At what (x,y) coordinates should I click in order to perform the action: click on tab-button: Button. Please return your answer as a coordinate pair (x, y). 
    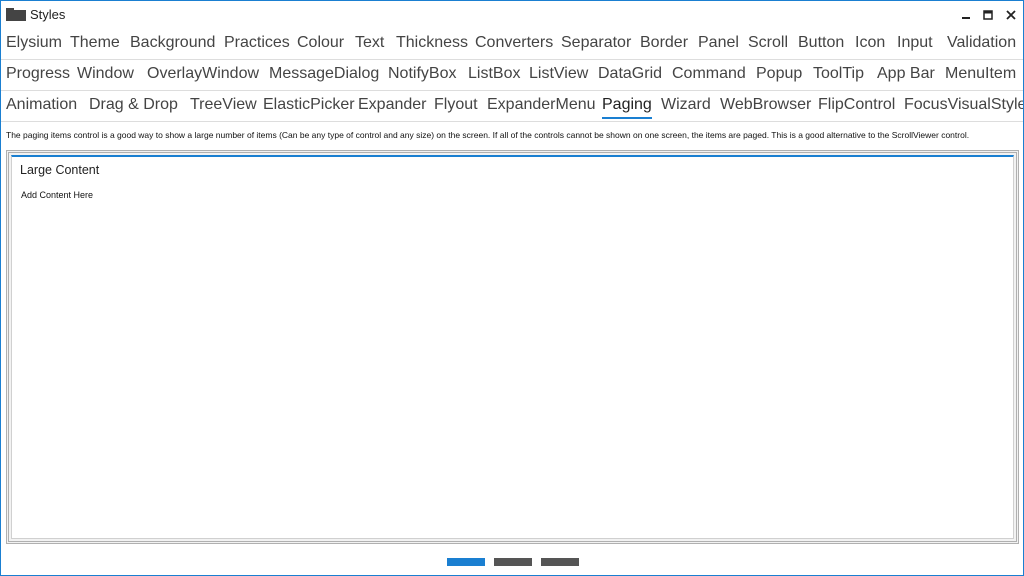
    Looking at the image, I should click on (821, 45).